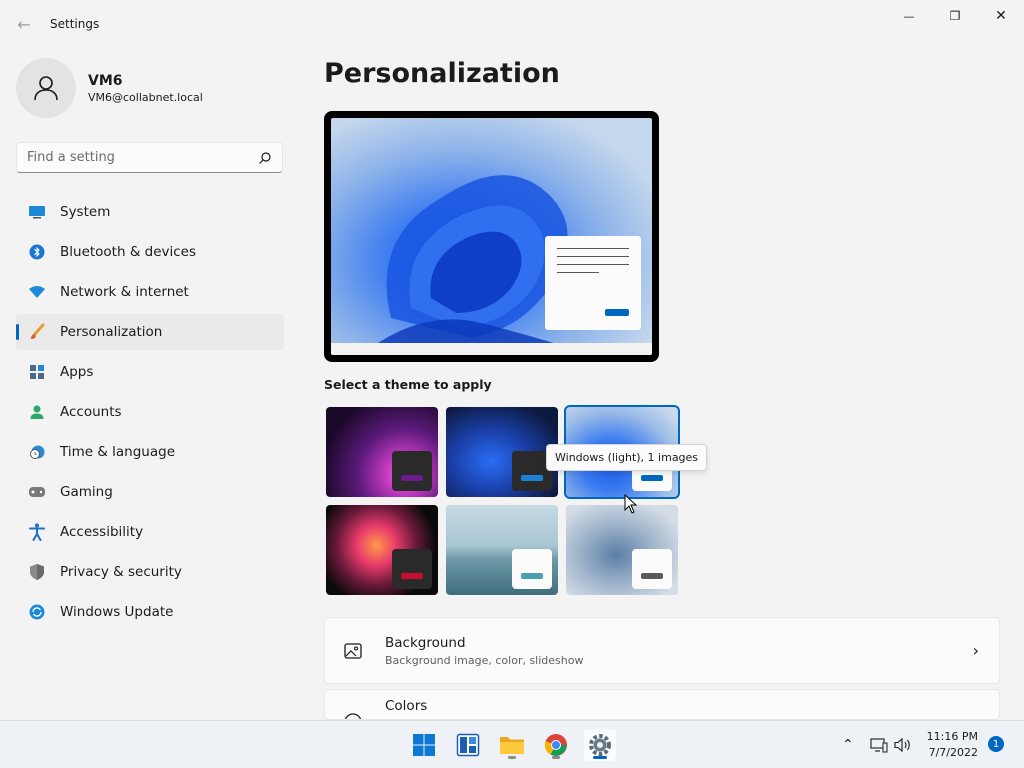 Image resolution: width=1024 pixels, height=768 pixels. Describe the element at coordinates (353, 716) in the screenshot. I see `palette-icon` at that location.